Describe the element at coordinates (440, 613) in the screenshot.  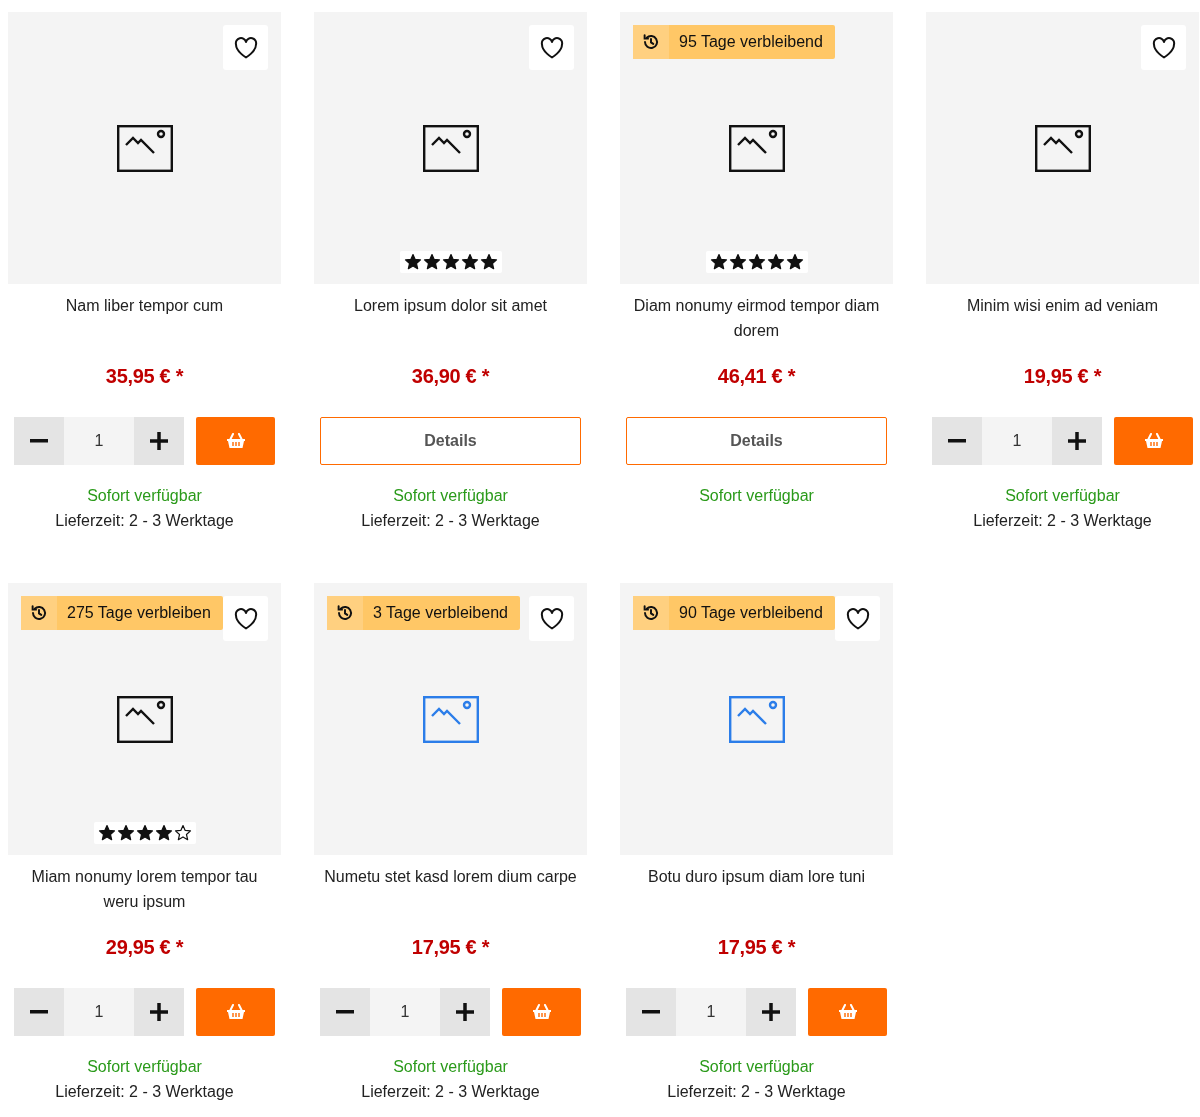
I see `badge-text: 3 Tage verbleibend` at that location.